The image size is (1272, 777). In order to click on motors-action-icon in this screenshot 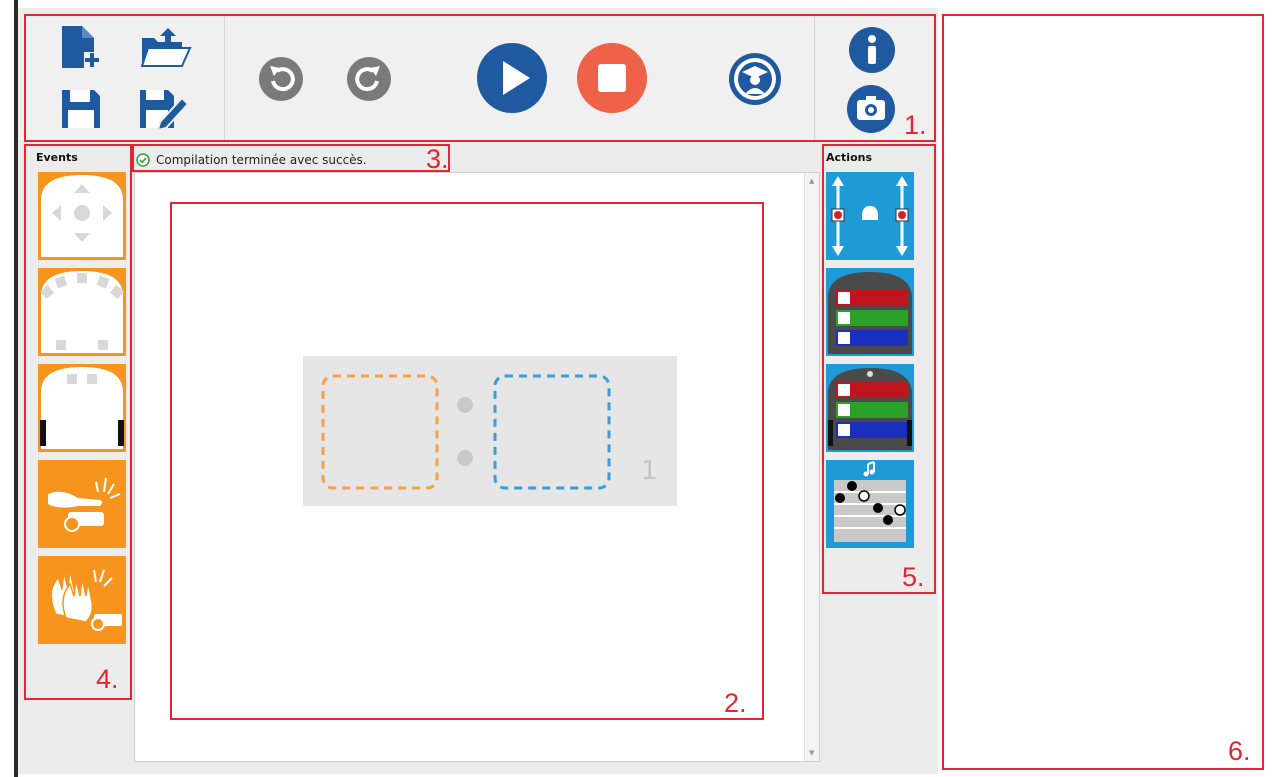, I will do `click(870, 216)`.